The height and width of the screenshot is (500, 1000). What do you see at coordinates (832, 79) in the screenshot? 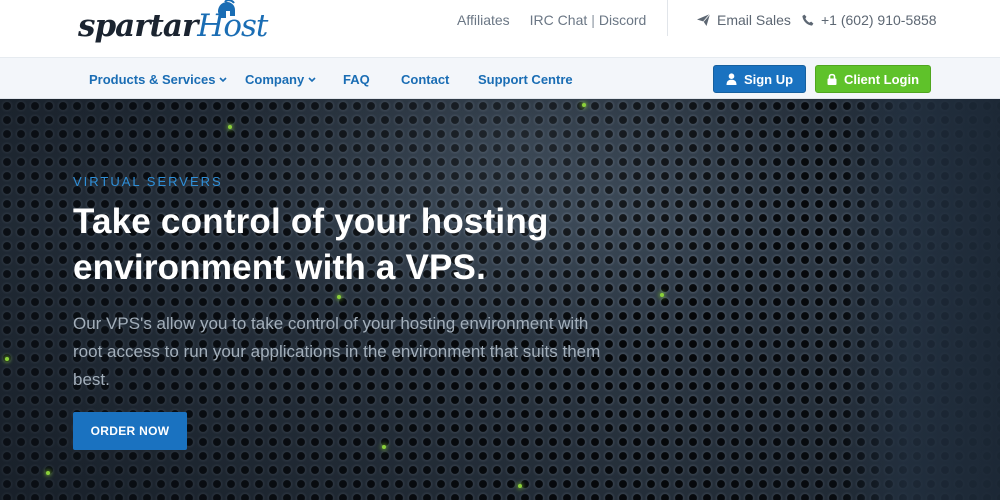
I see `lock-icon` at bounding box center [832, 79].